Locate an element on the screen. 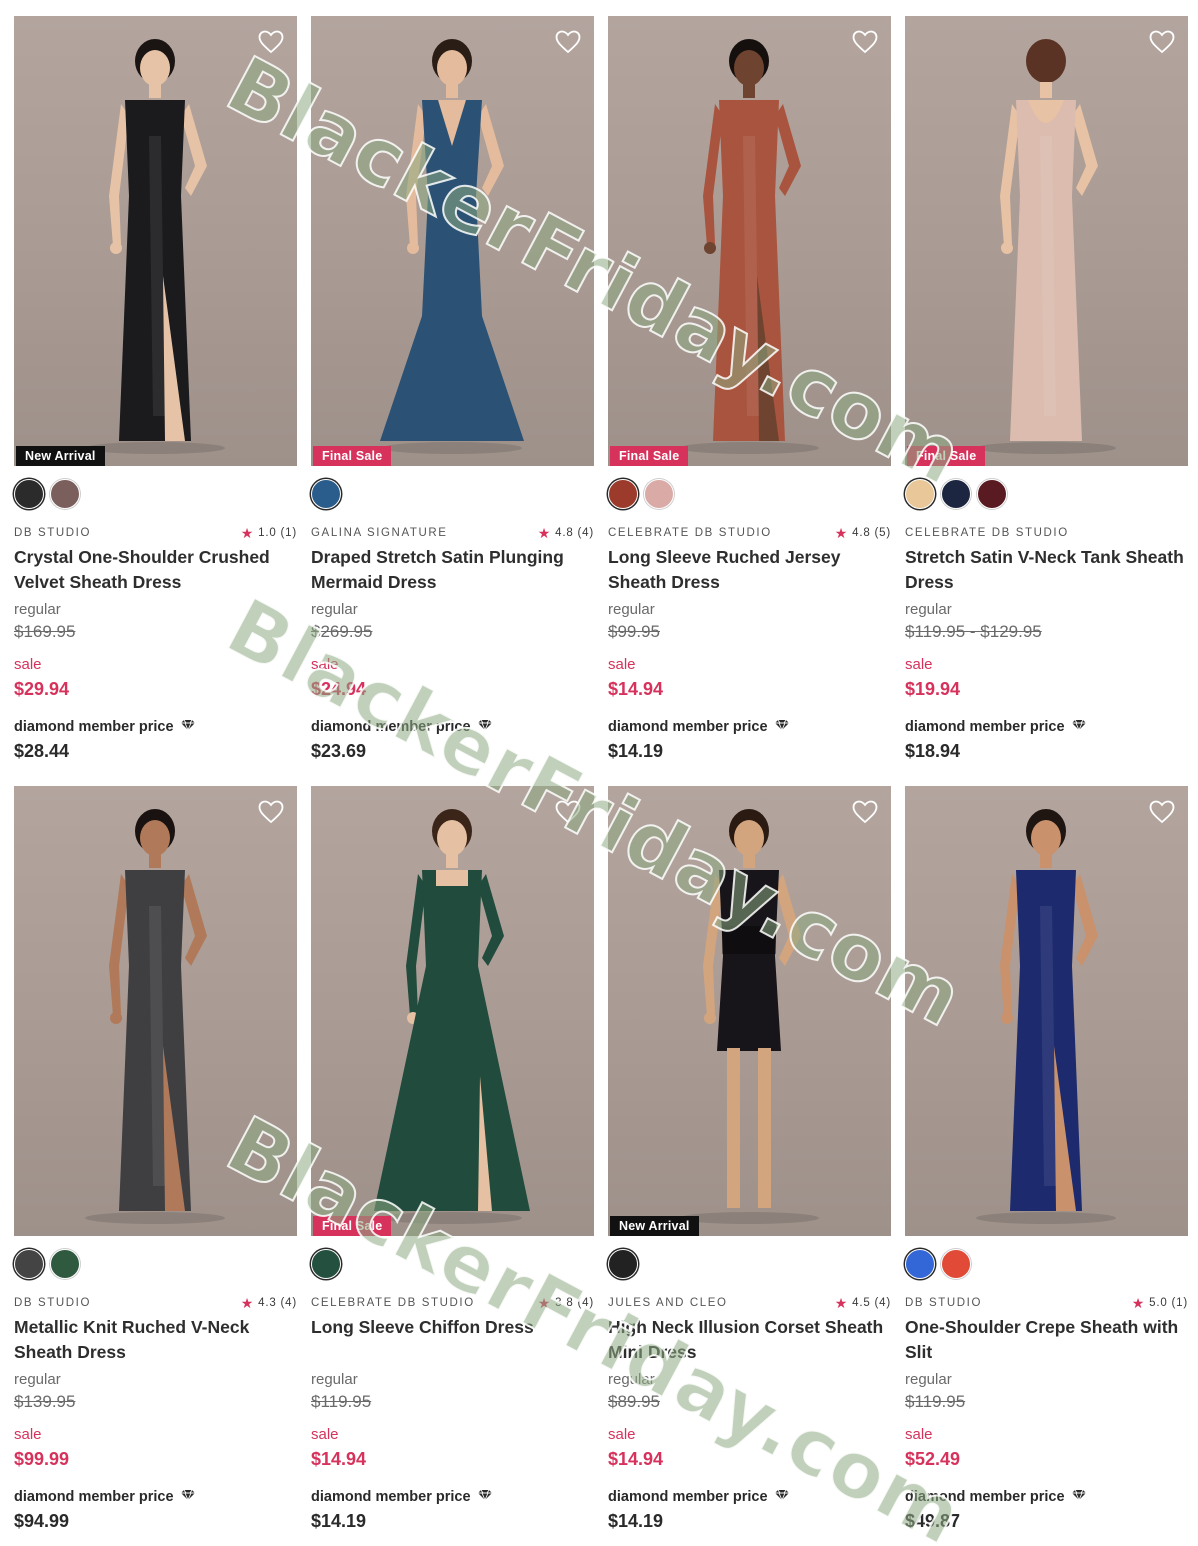  rating: ★ 4.5 (4) is located at coordinates (863, 1303).